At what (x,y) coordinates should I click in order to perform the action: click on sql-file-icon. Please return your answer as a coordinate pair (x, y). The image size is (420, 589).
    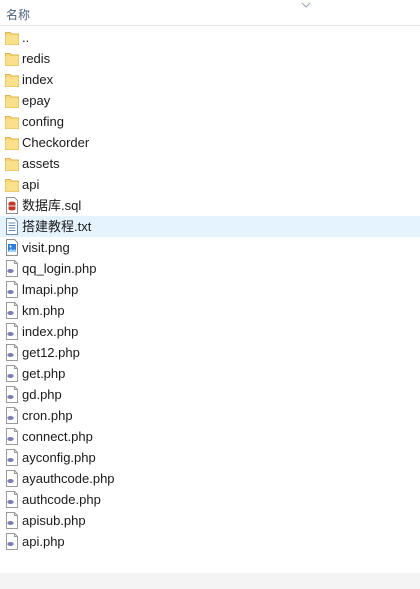
    Looking at the image, I should click on (12, 205).